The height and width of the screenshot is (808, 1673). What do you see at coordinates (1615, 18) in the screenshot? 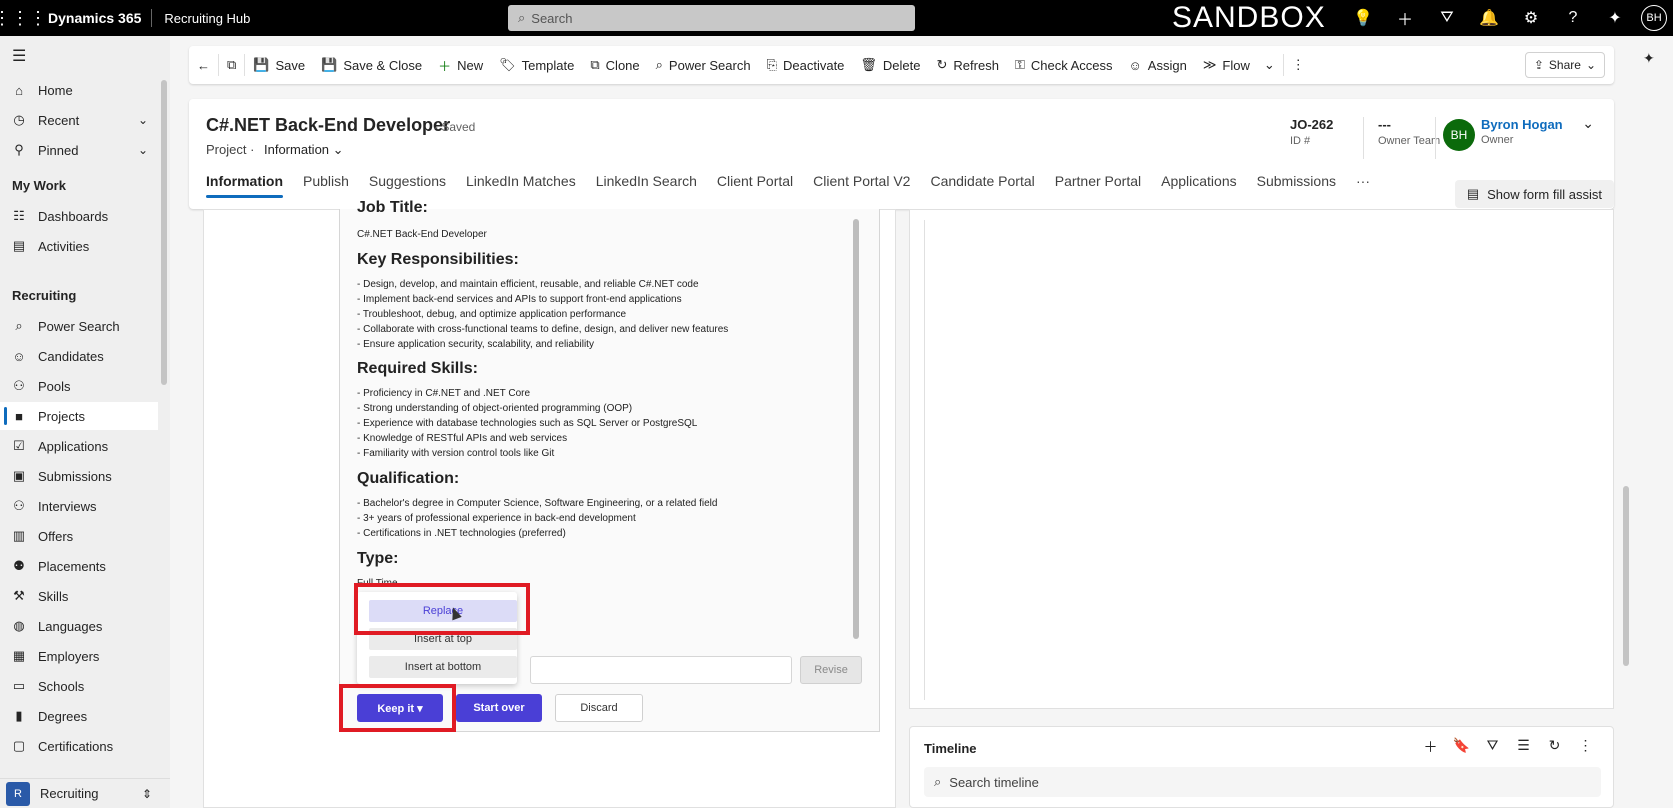
I see `copilot-icon: ✦` at bounding box center [1615, 18].